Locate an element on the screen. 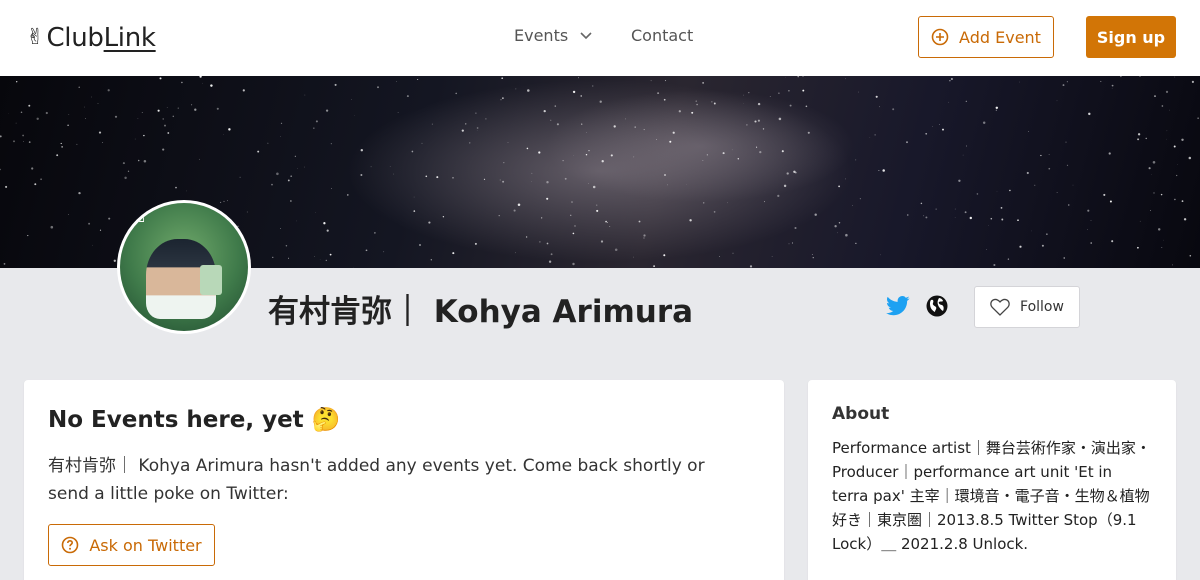 Image resolution: width=1200 pixels, height=580 pixels. logo-text-link: Link is located at coordinates (129, 38).